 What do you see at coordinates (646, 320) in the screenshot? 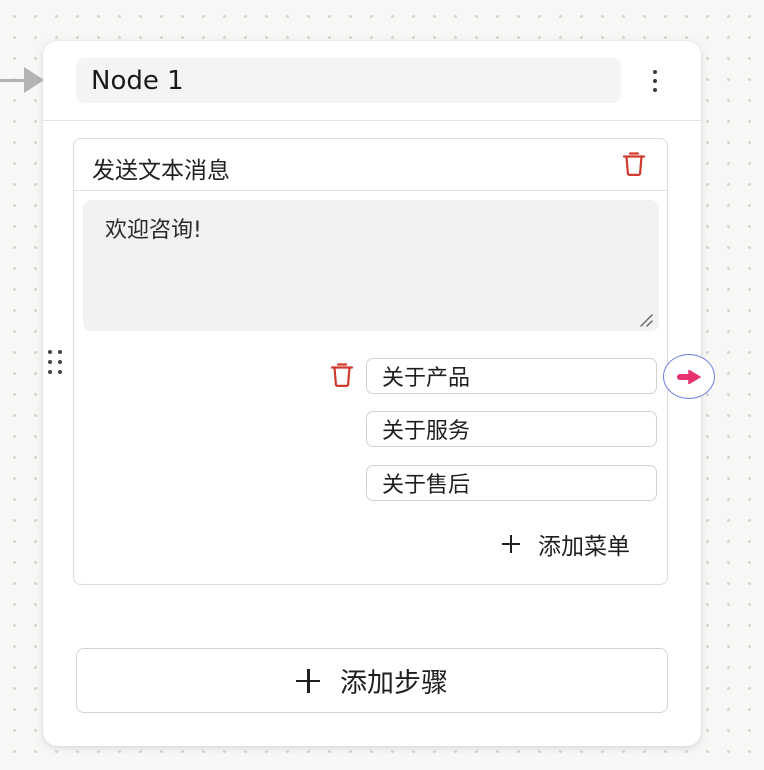
I see `resize-handle-icon` at bounding box center [646, 320].